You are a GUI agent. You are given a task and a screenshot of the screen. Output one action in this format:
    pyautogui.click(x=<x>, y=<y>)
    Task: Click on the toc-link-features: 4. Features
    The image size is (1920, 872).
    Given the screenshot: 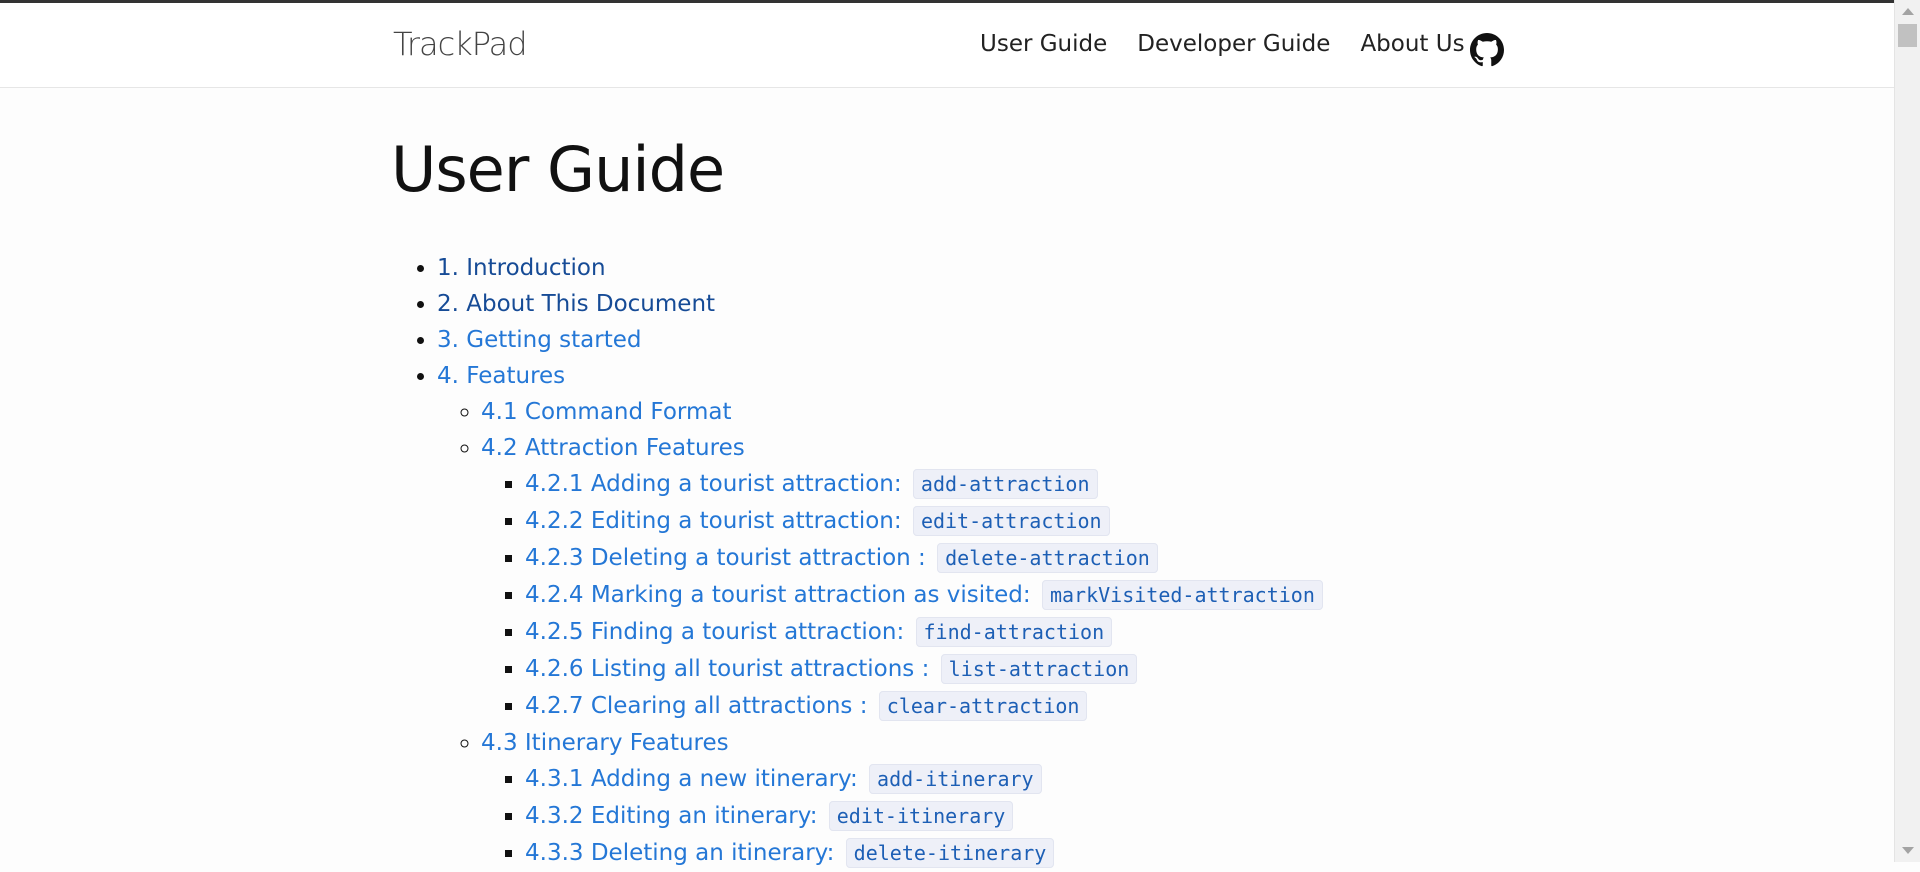 What is the action you would take?
    pyautogui.click(x=501, y=376)
    